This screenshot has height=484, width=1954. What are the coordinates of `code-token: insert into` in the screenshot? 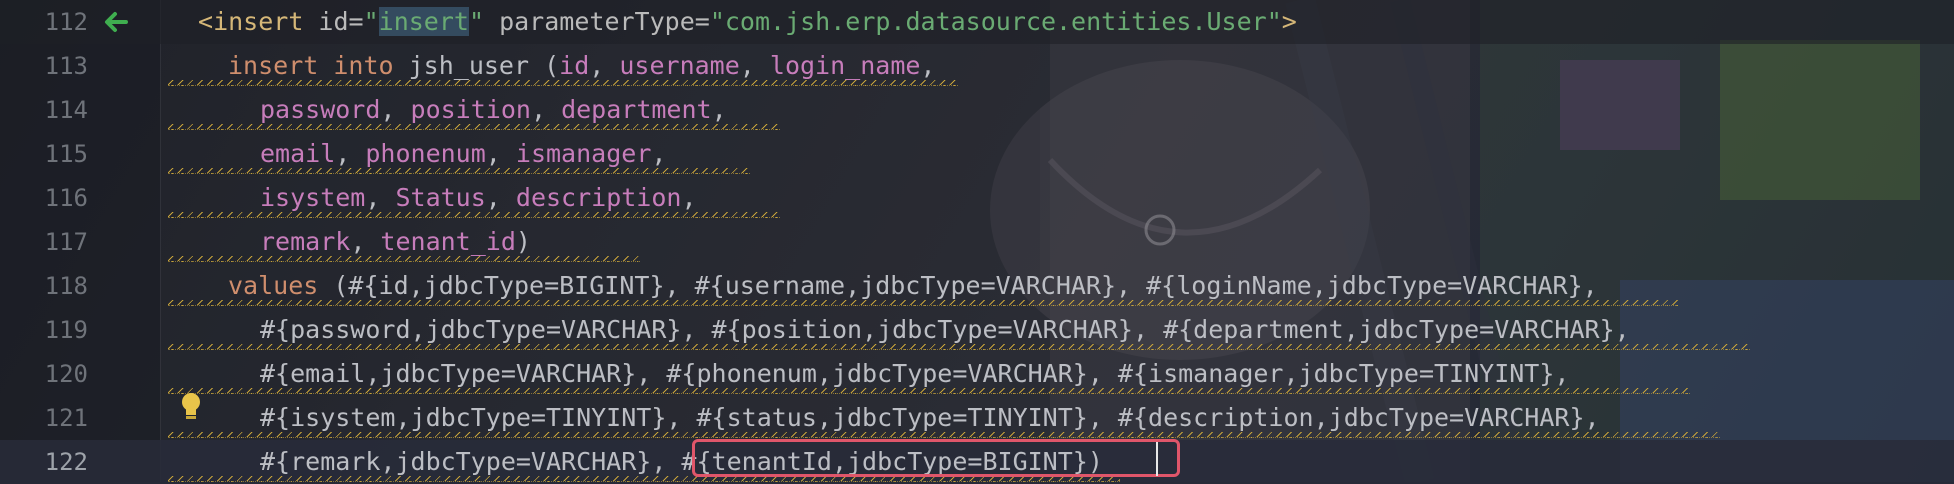 It's located at (311, 65).